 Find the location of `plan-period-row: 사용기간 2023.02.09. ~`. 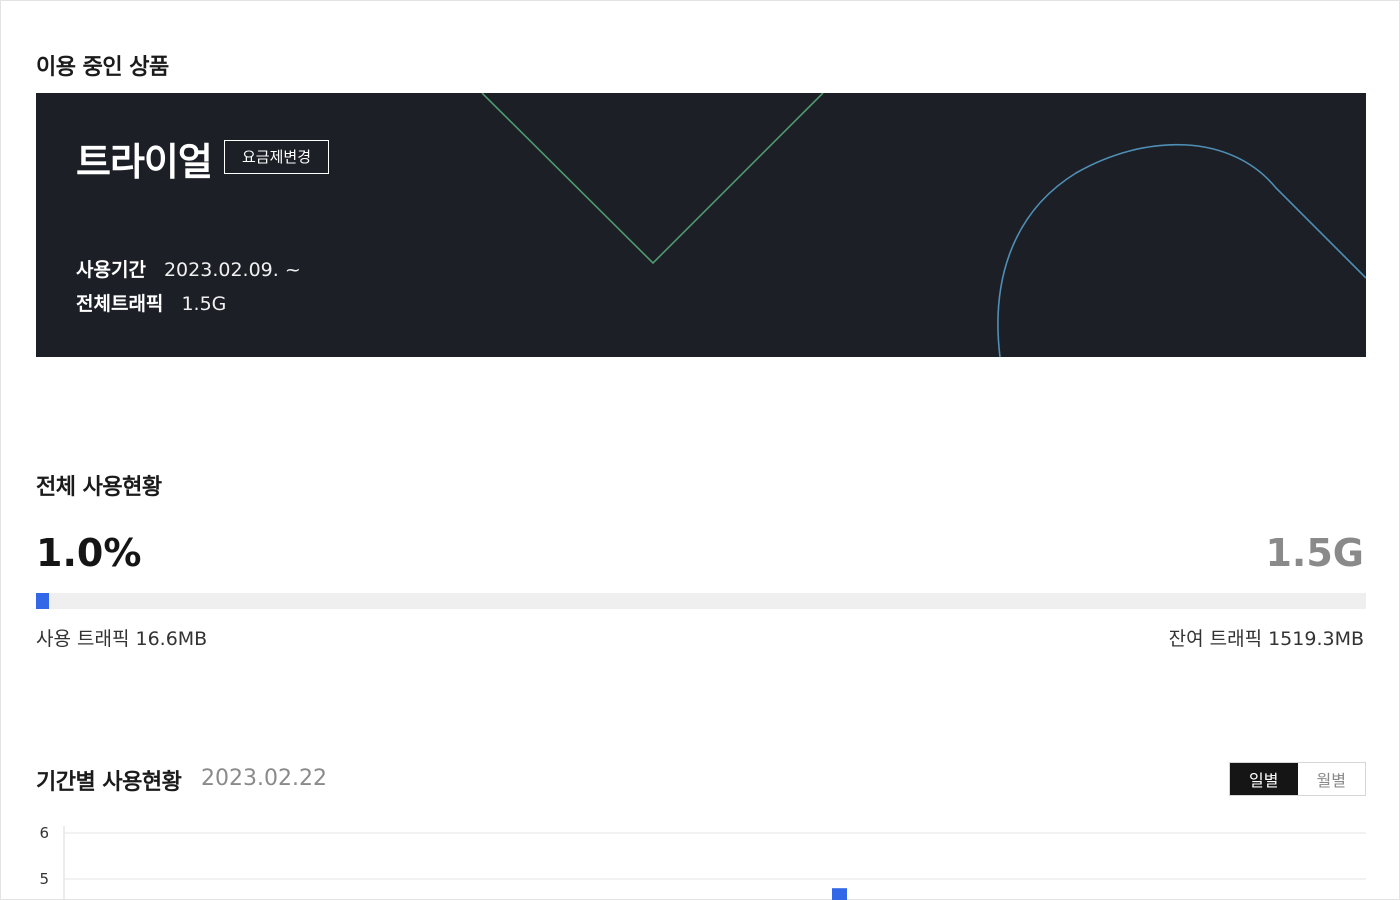

plan-period-row: 사용기간 2023.02.09. ~ is located at coordinates (188, 268).